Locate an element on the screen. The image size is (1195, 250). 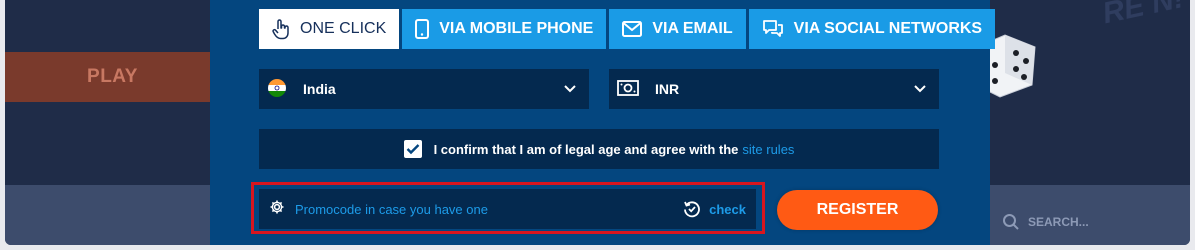
currency-select: INR is located at coordinates (774, 89).